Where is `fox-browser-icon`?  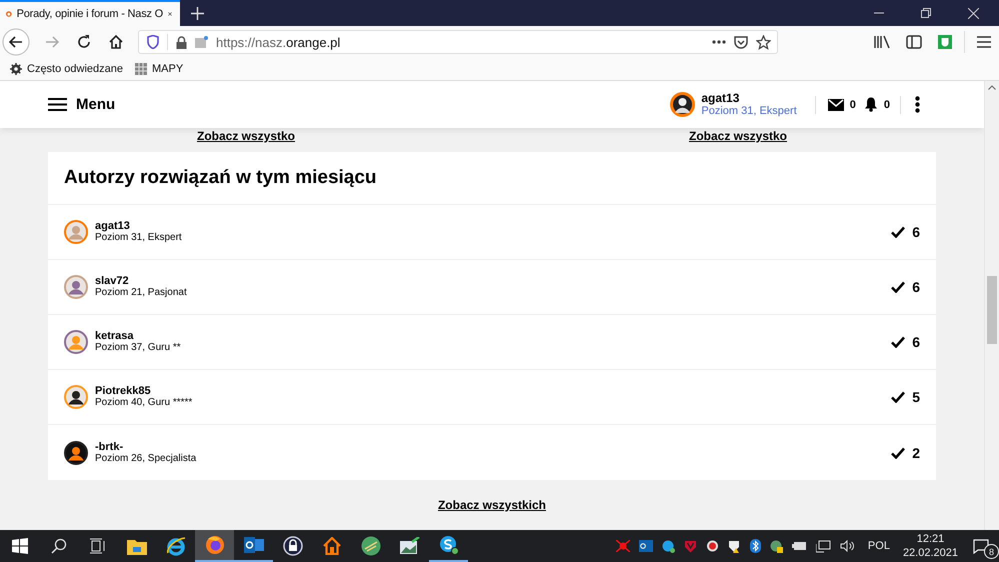 fox-browser-icon is located at coordinates (214, 545).